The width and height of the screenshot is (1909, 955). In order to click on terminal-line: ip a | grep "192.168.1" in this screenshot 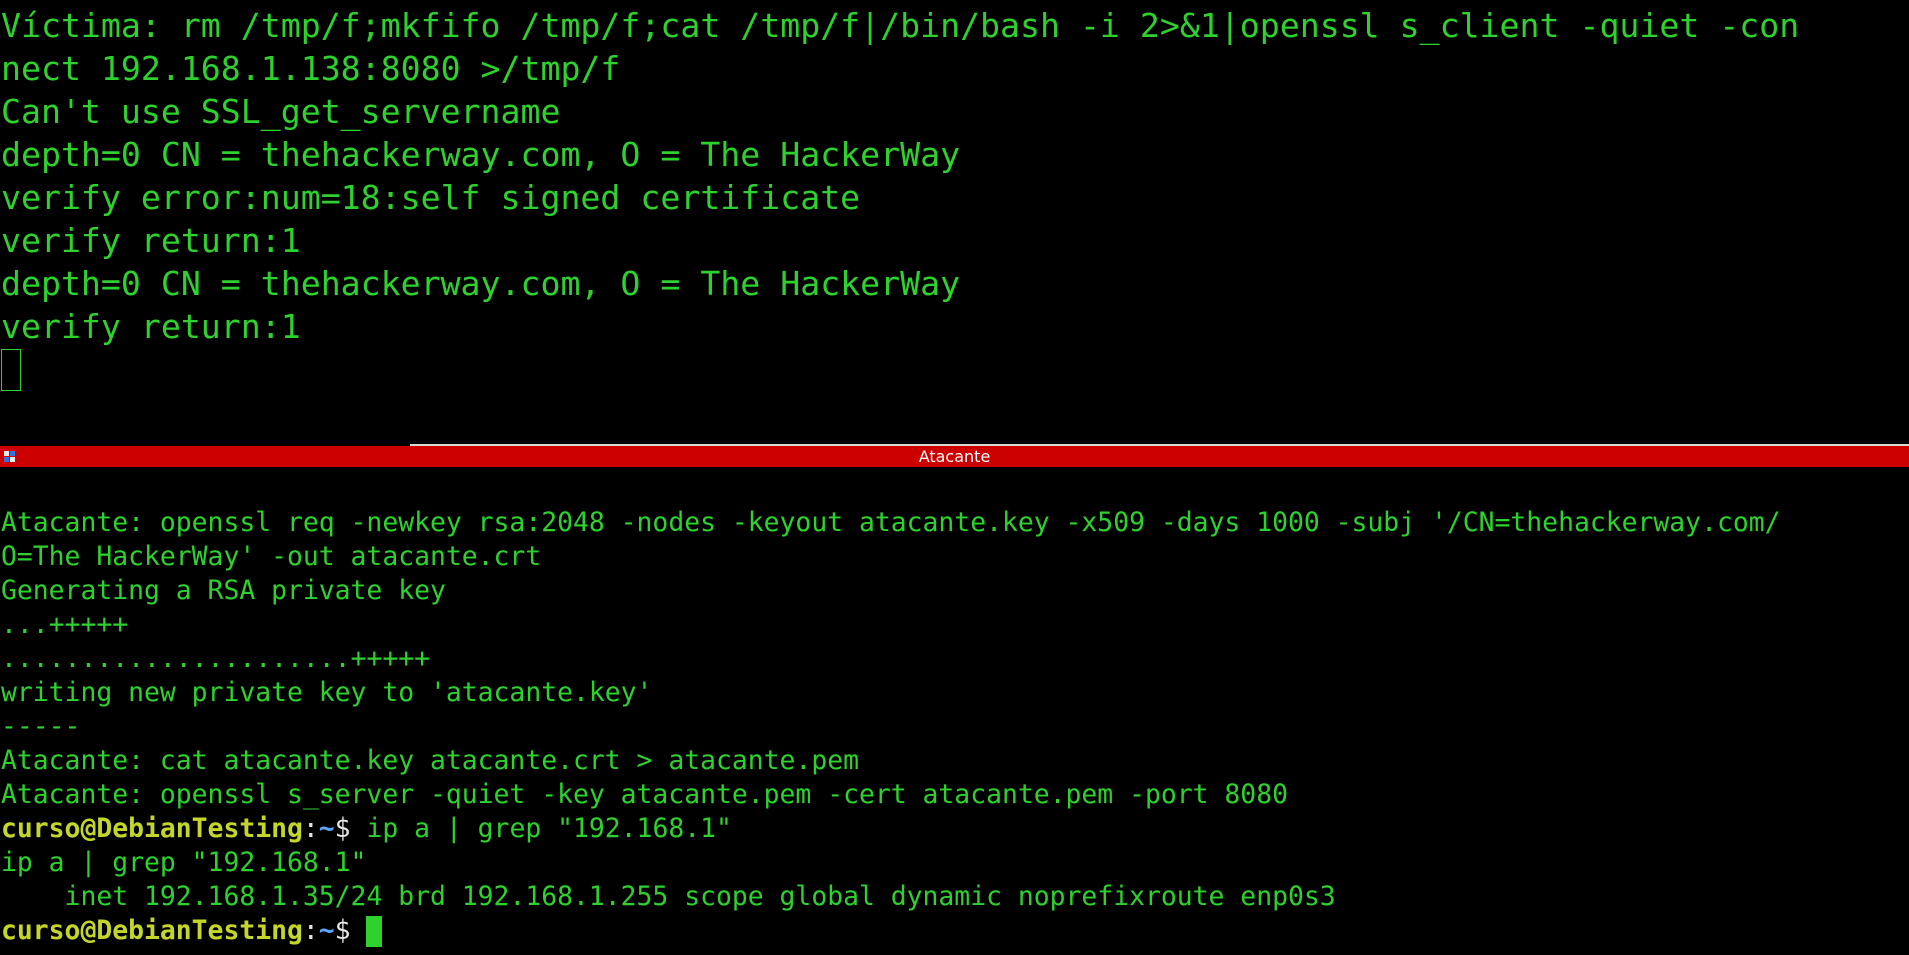, I will do `click(184, 862)`.